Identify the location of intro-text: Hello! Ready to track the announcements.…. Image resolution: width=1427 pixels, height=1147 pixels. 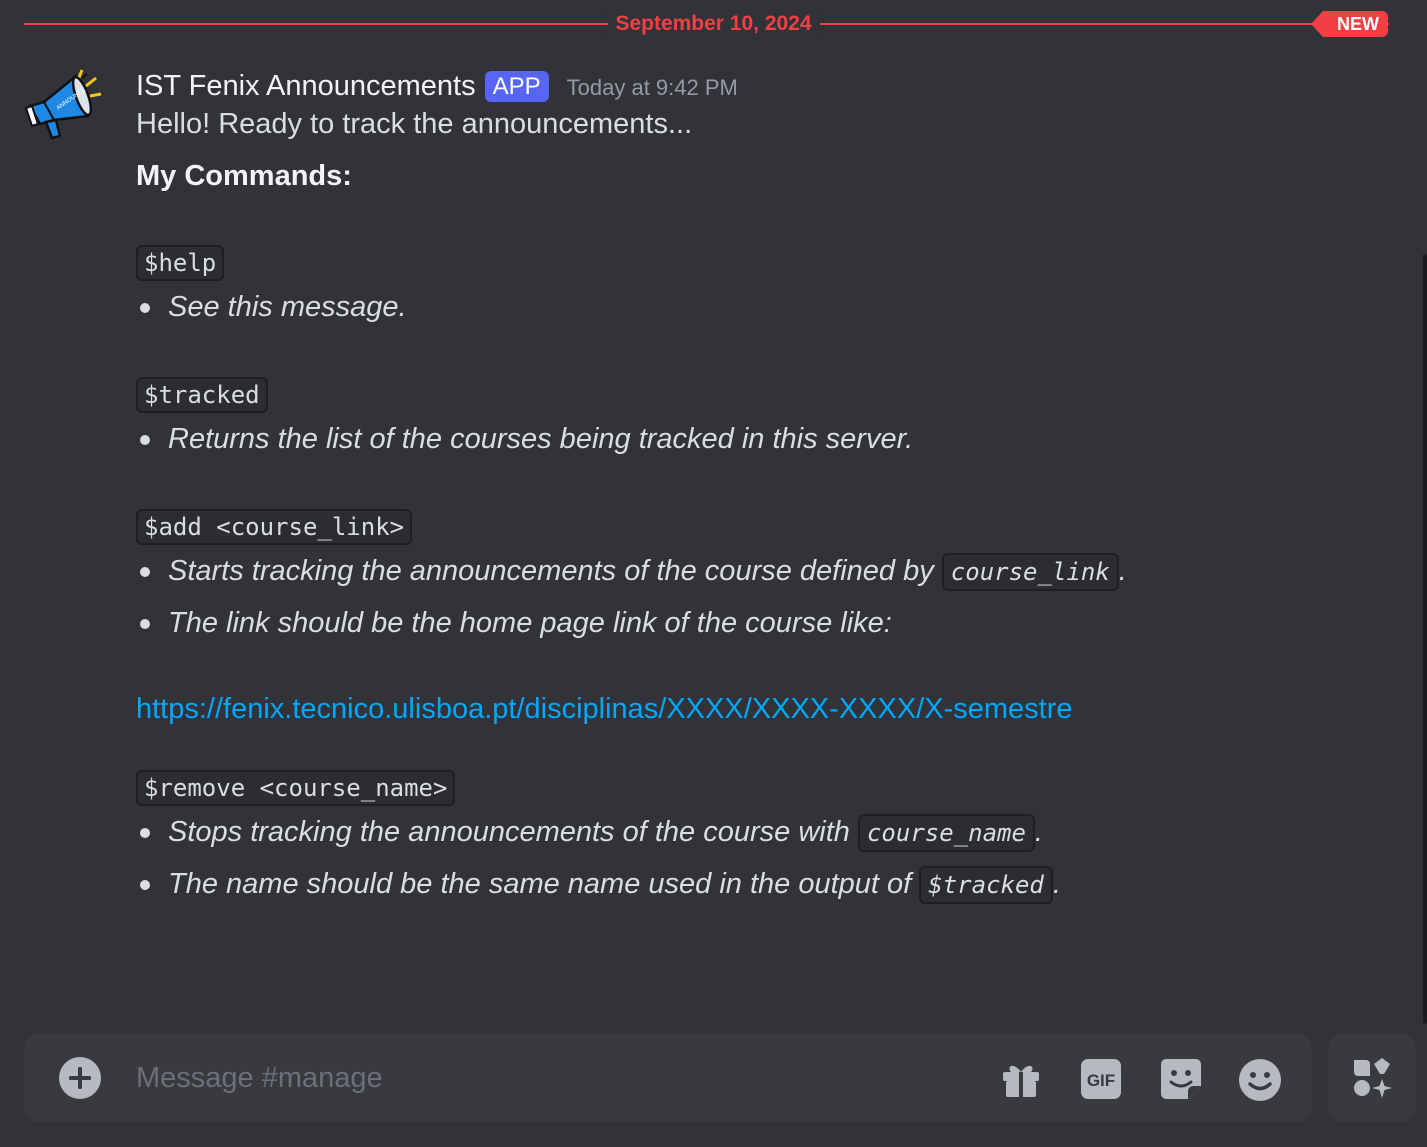
(414, 124).